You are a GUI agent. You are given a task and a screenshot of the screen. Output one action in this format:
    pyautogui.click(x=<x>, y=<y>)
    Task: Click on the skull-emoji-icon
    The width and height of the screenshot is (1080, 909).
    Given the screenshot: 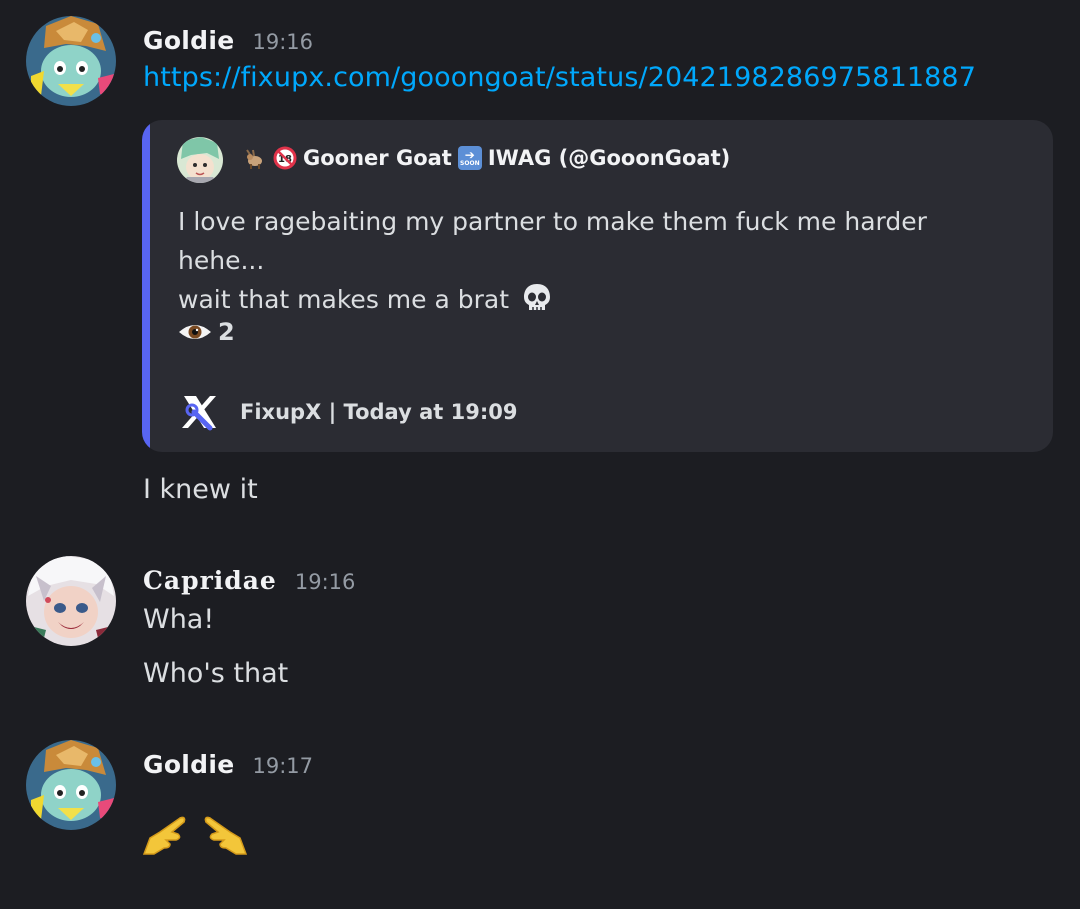 What is the action you would take?
    pyautogui.click(x=537, y=298)
    